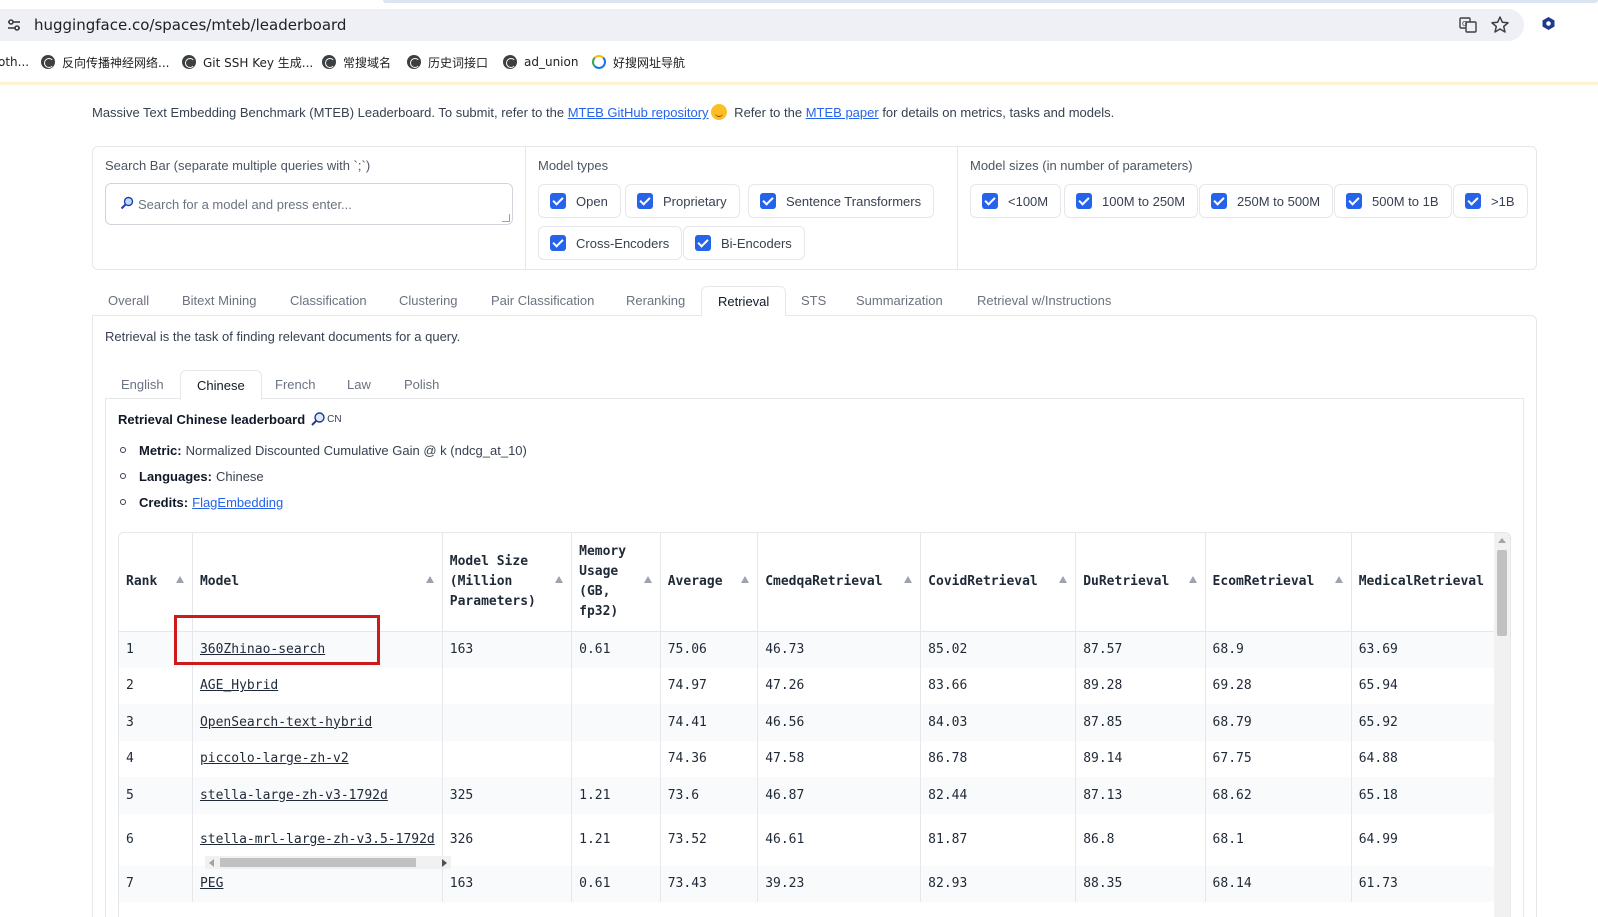  What do you see at coordinates (655, 300) in the screenshot?
I see `tab-reranking: Reranking` at bounding box center [655, 300].